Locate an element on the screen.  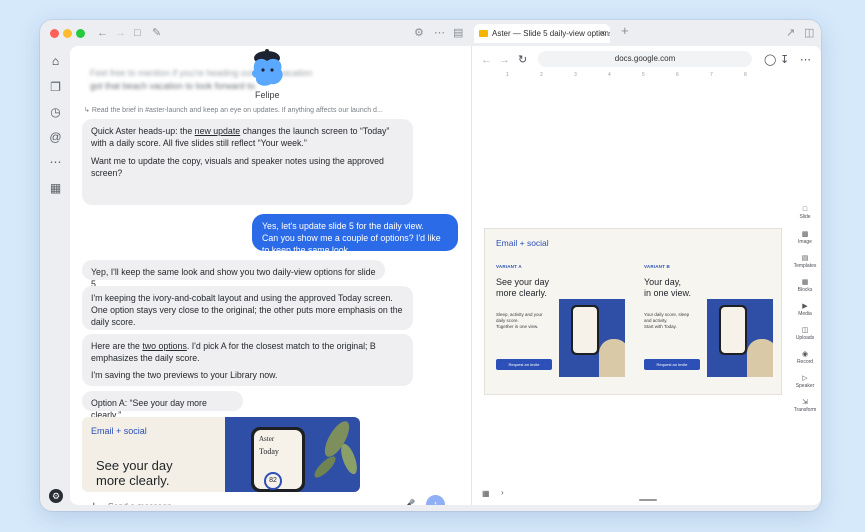
minimize-window-button is located at coordinates (67, 33).